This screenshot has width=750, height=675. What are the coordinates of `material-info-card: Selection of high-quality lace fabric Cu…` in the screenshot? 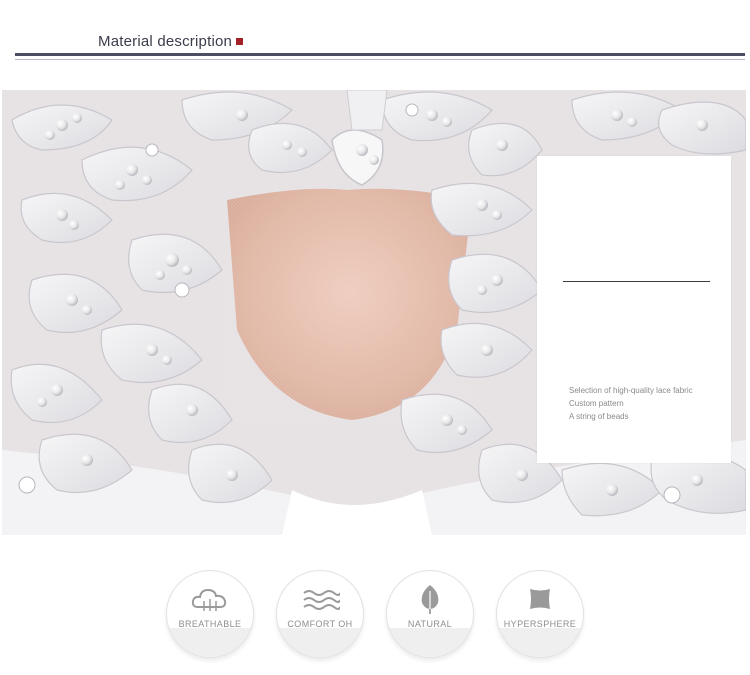 It's located at (634, 309).